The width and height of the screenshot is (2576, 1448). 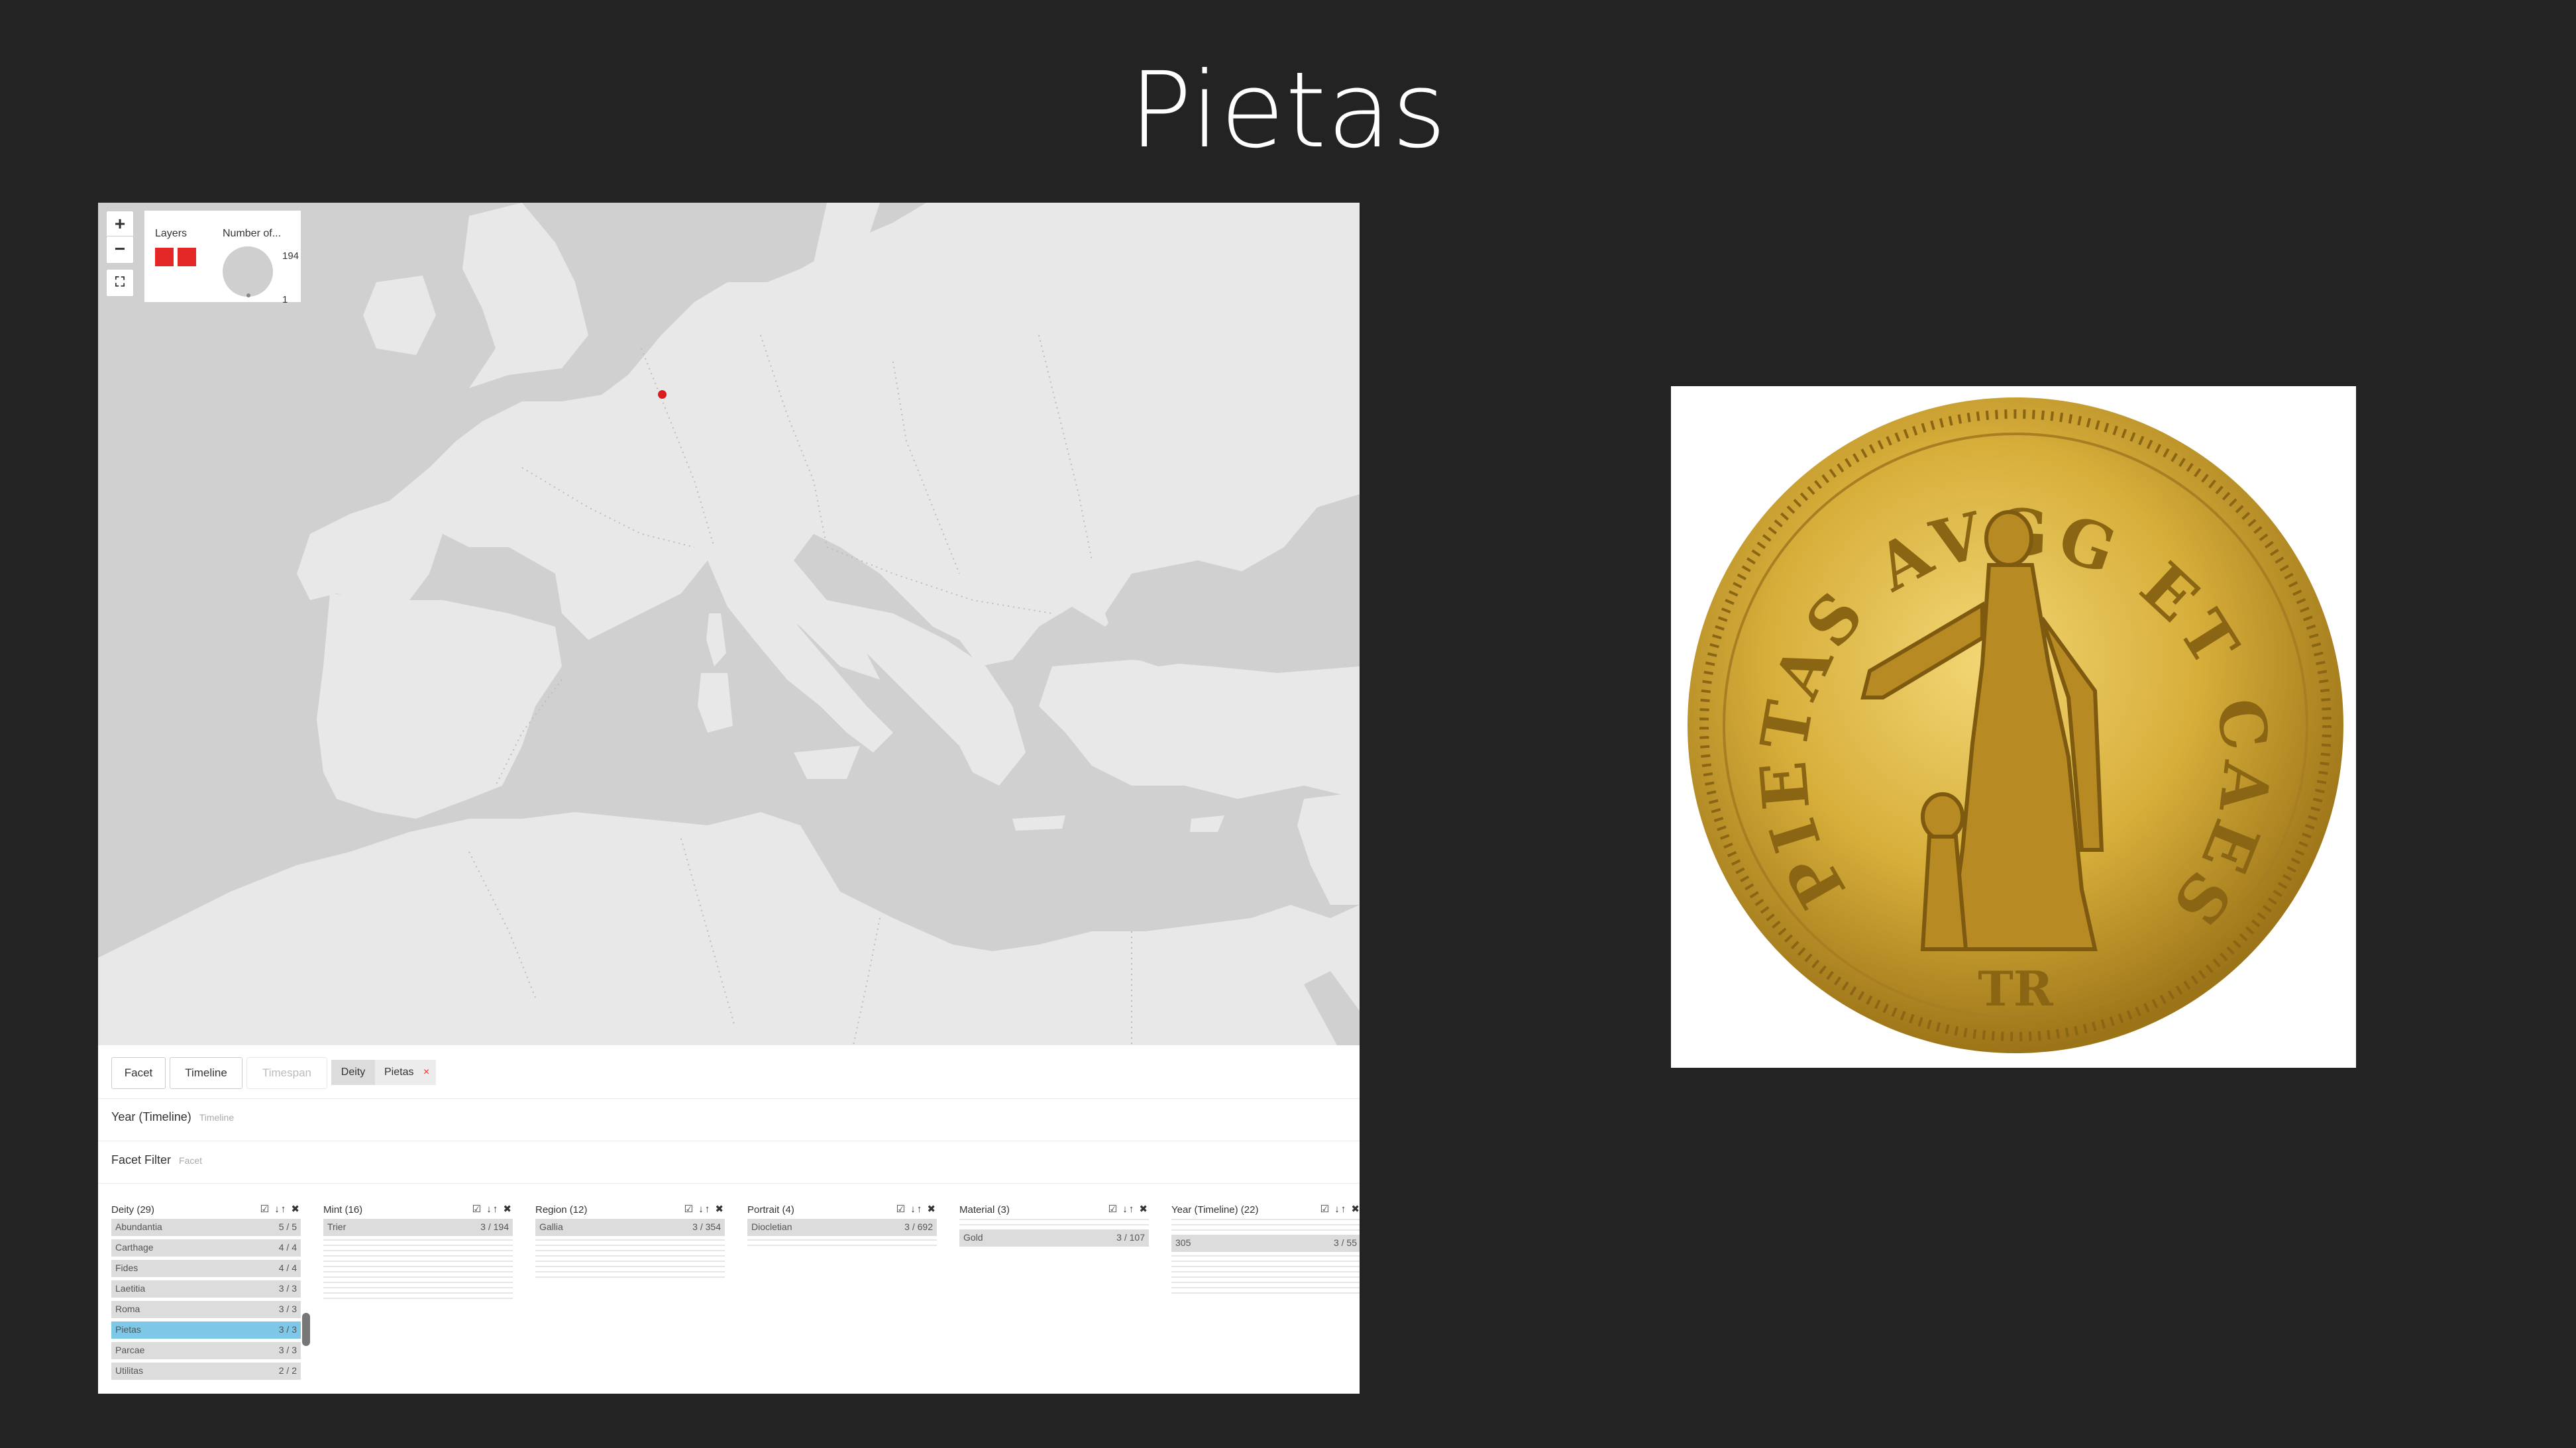 What do you see at coordinates (2007, 719) in the screenshot?
I see `pietas-aureus: PIETAS AVGG ET CAESS NN TR` at bounding box center [2007, 719].